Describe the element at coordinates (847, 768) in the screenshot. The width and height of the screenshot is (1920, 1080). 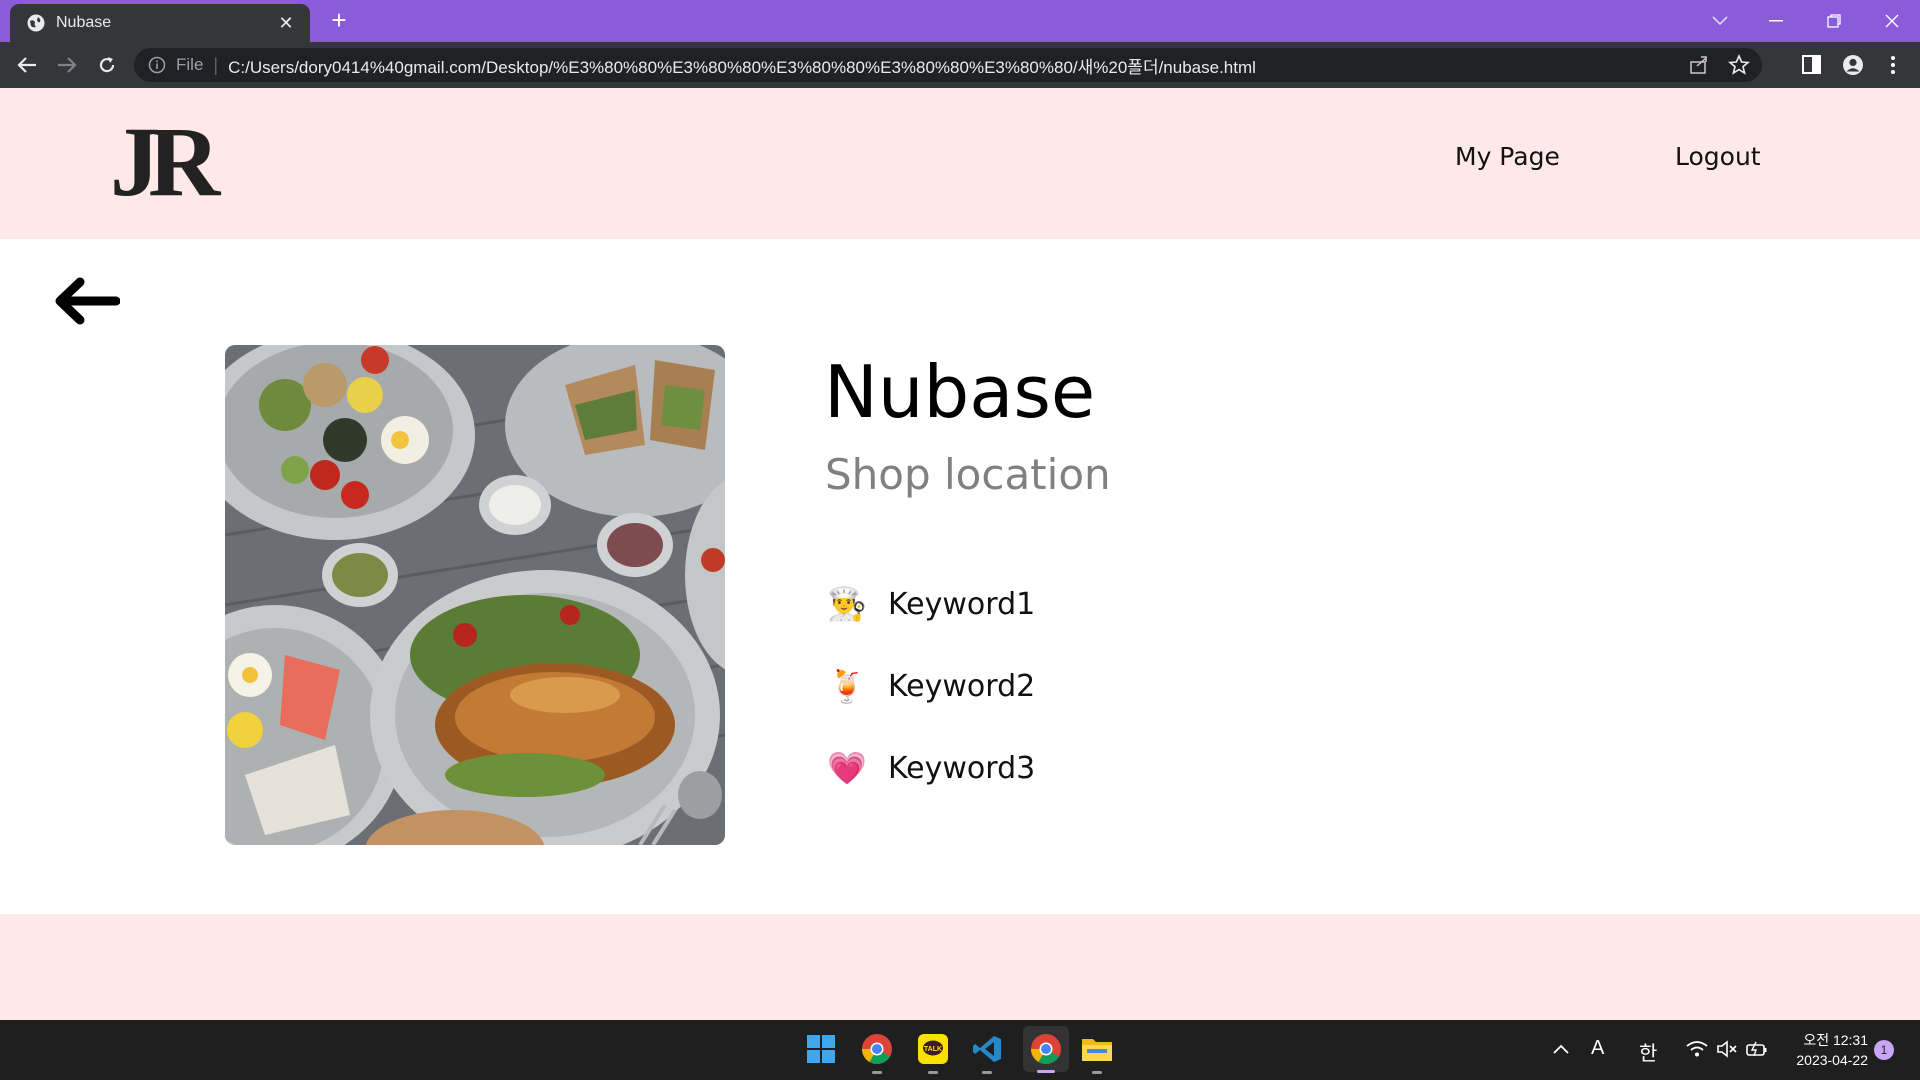
I see `heart-emoji-icon: 💗` at that location.